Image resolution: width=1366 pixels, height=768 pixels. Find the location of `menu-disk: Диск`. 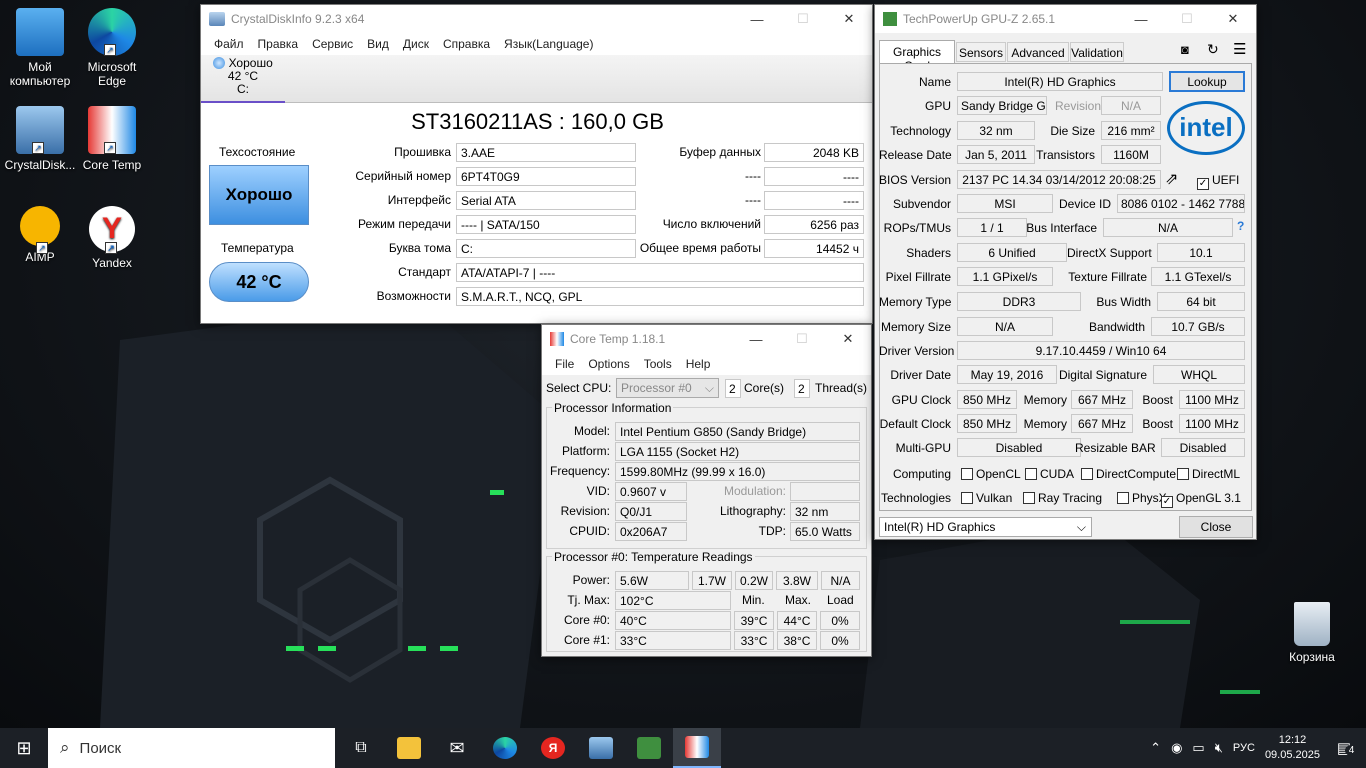

menu-disk: Диск is located at coordinates (416, 44).